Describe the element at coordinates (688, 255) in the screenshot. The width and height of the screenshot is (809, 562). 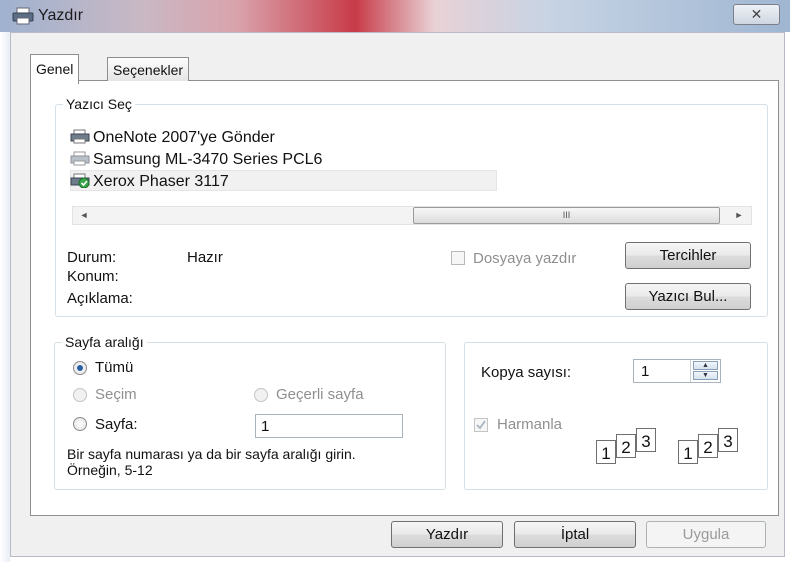
I see `preferences-button: Tercihler` at that location.